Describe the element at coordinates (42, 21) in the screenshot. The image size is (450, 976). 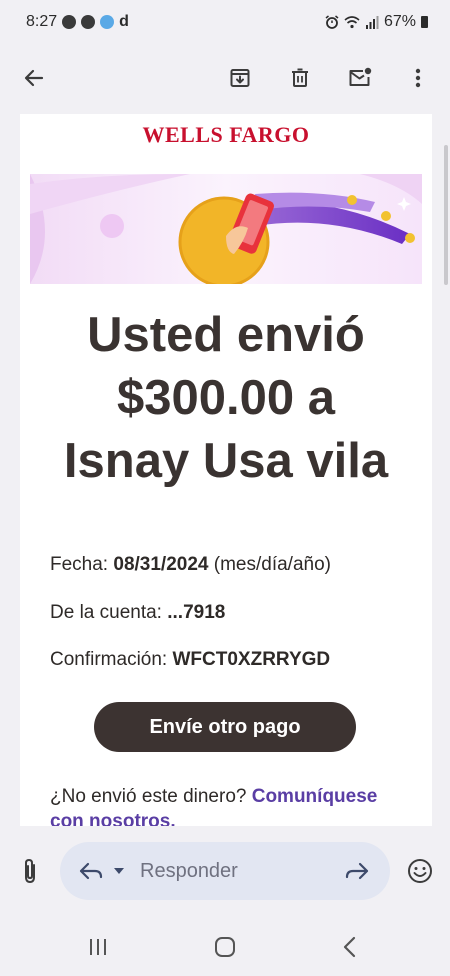
I see `status-time: 8:27` at that location.